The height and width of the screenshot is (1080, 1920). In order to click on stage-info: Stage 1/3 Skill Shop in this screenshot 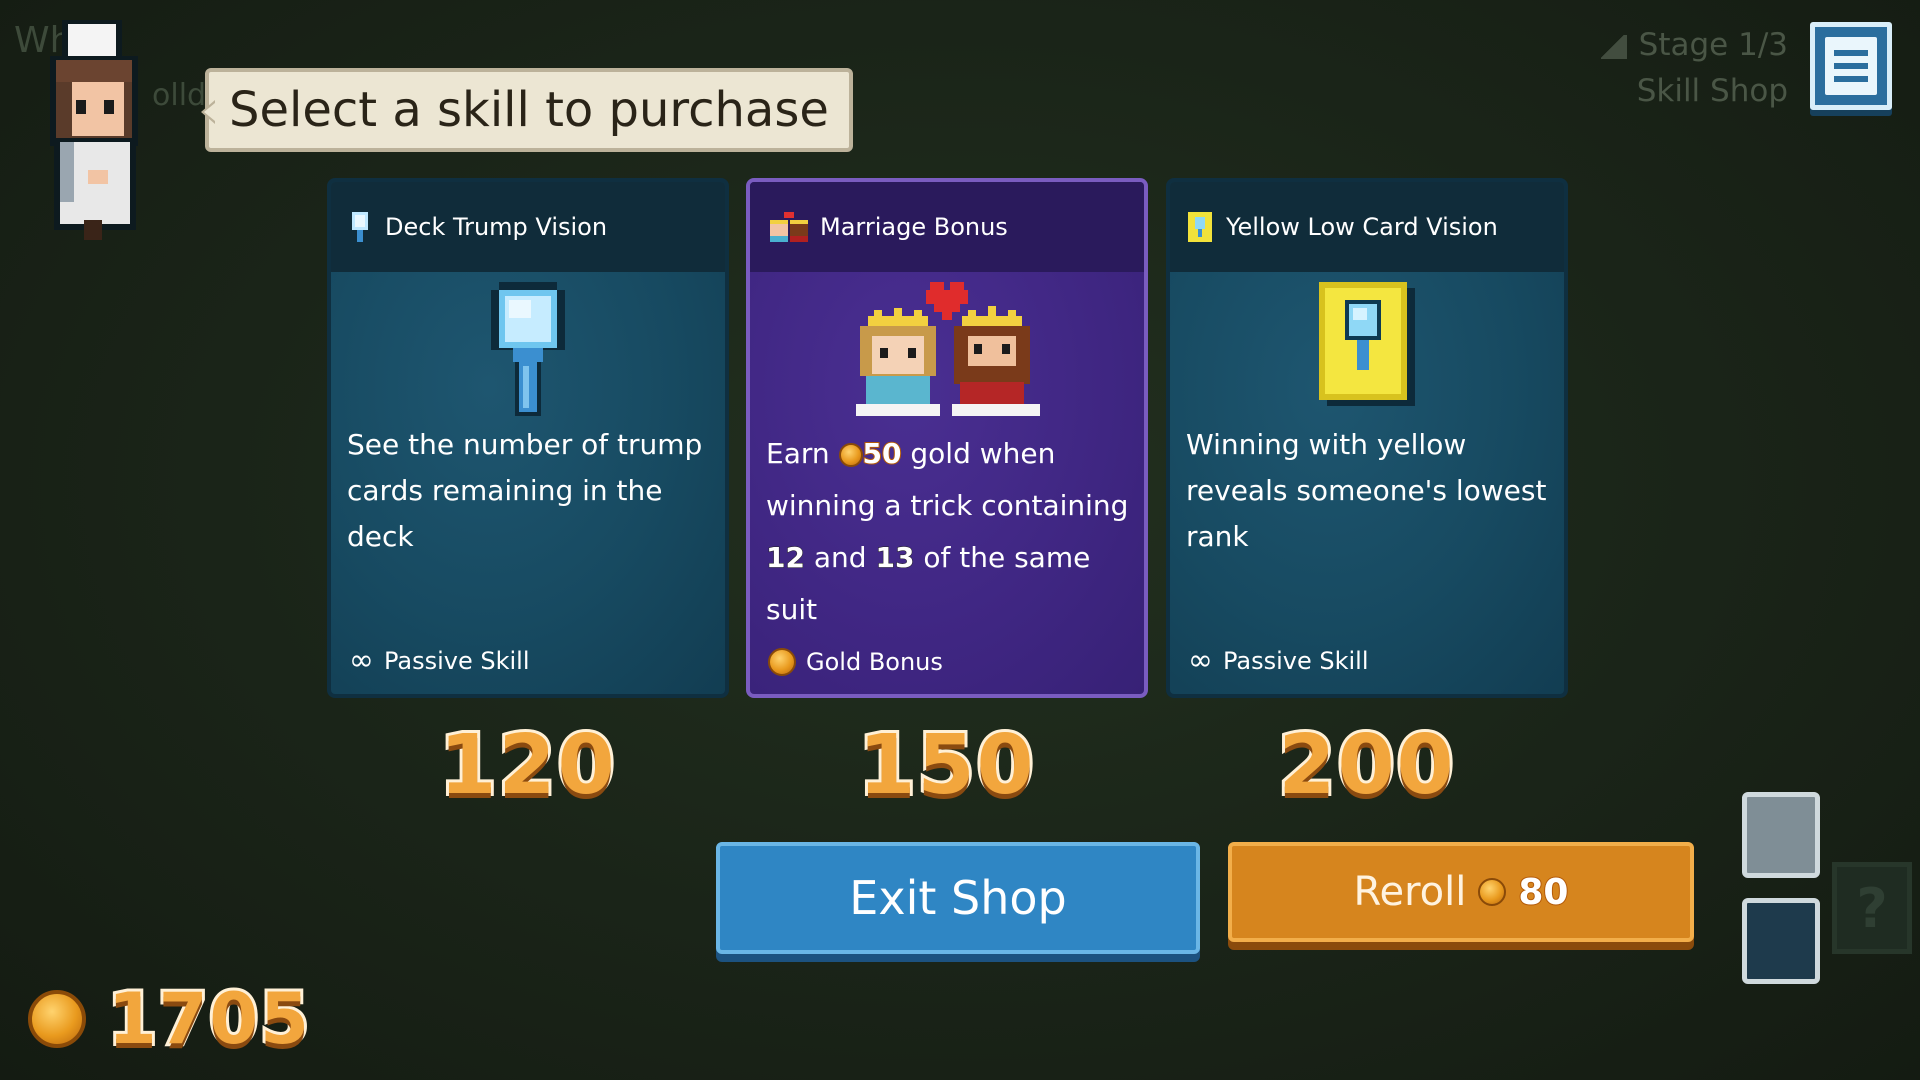, I will do `click(1694, 68)`.